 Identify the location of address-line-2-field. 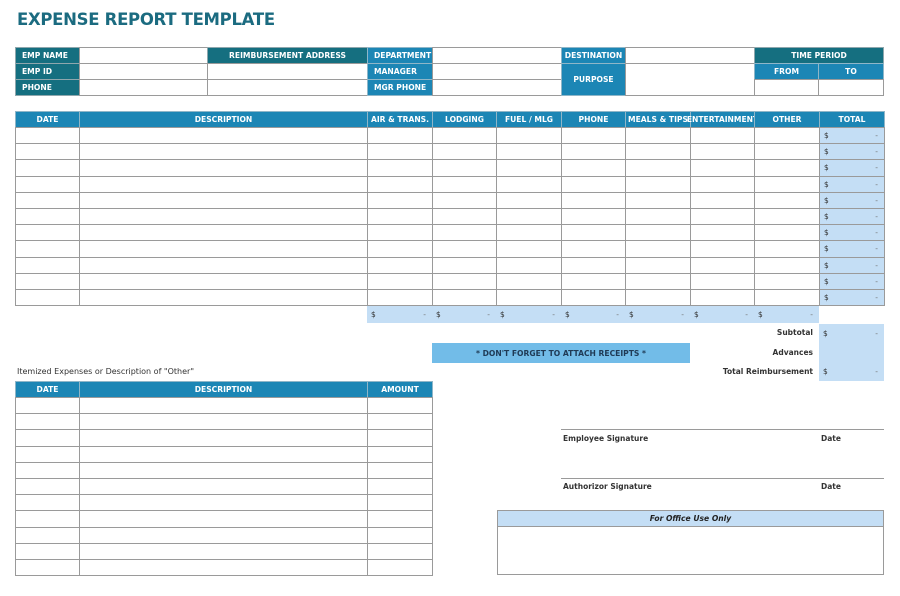
(287, 87).